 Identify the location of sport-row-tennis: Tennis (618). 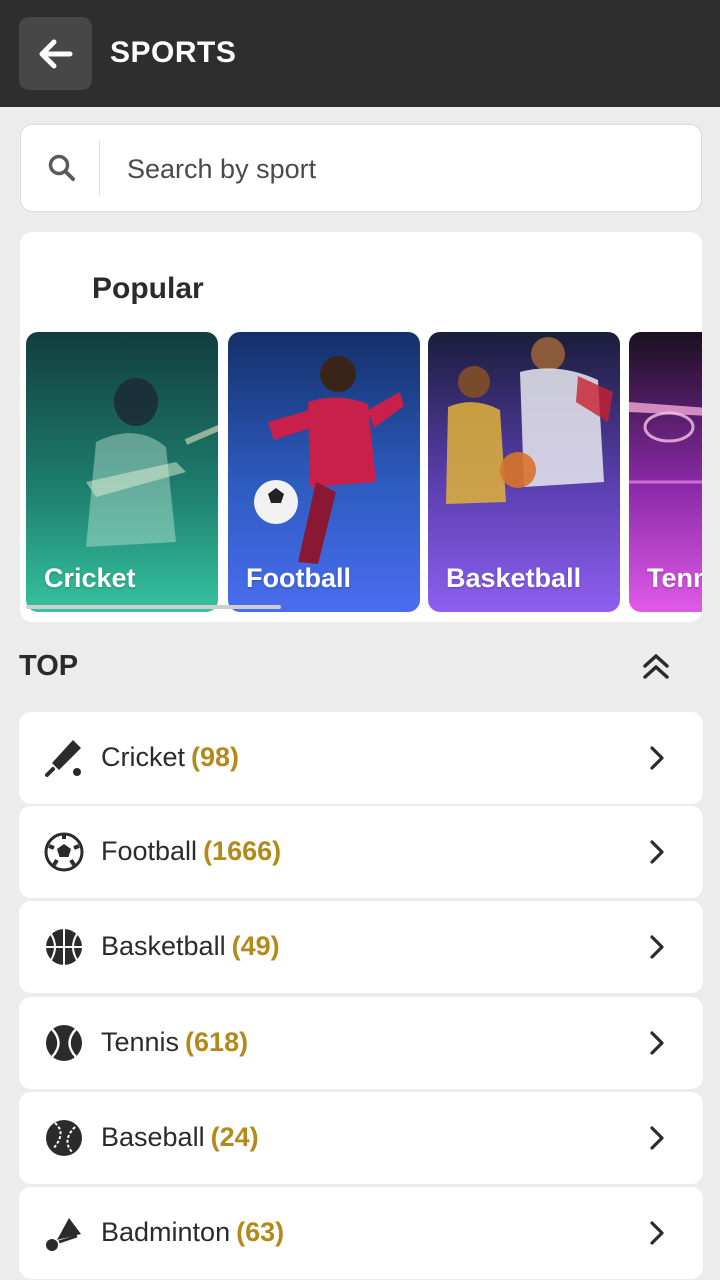
(361, 1043).